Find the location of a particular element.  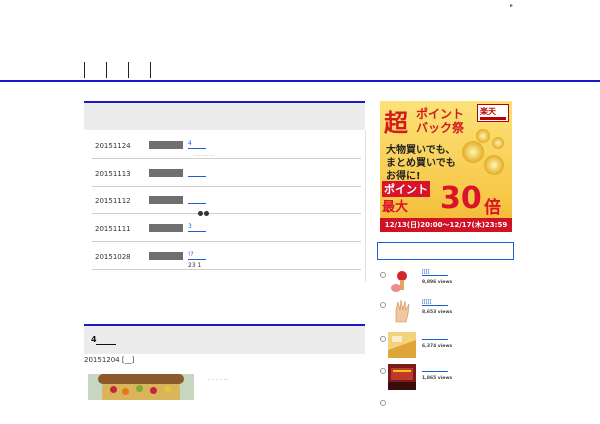

news-row: 20151028 !? 23 1 is located at coordinates (226, 256).